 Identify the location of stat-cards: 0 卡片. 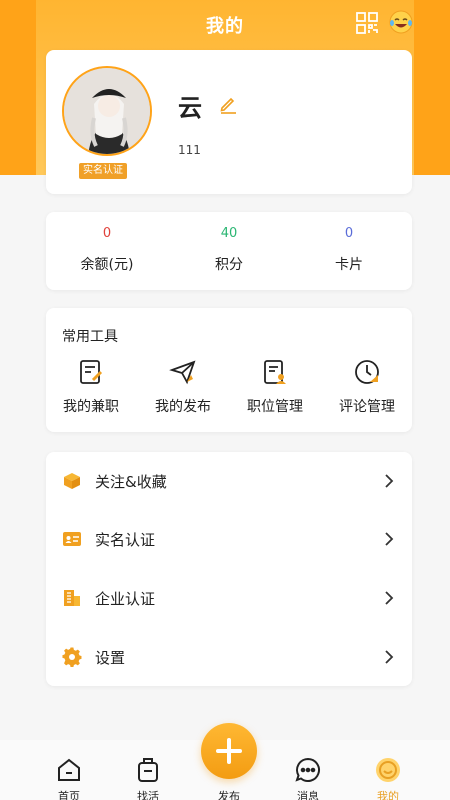
(349, 250).